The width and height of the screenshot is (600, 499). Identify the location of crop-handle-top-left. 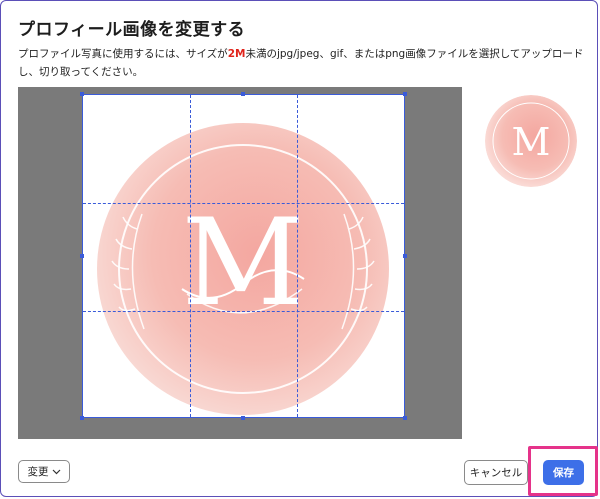
(82, 94).